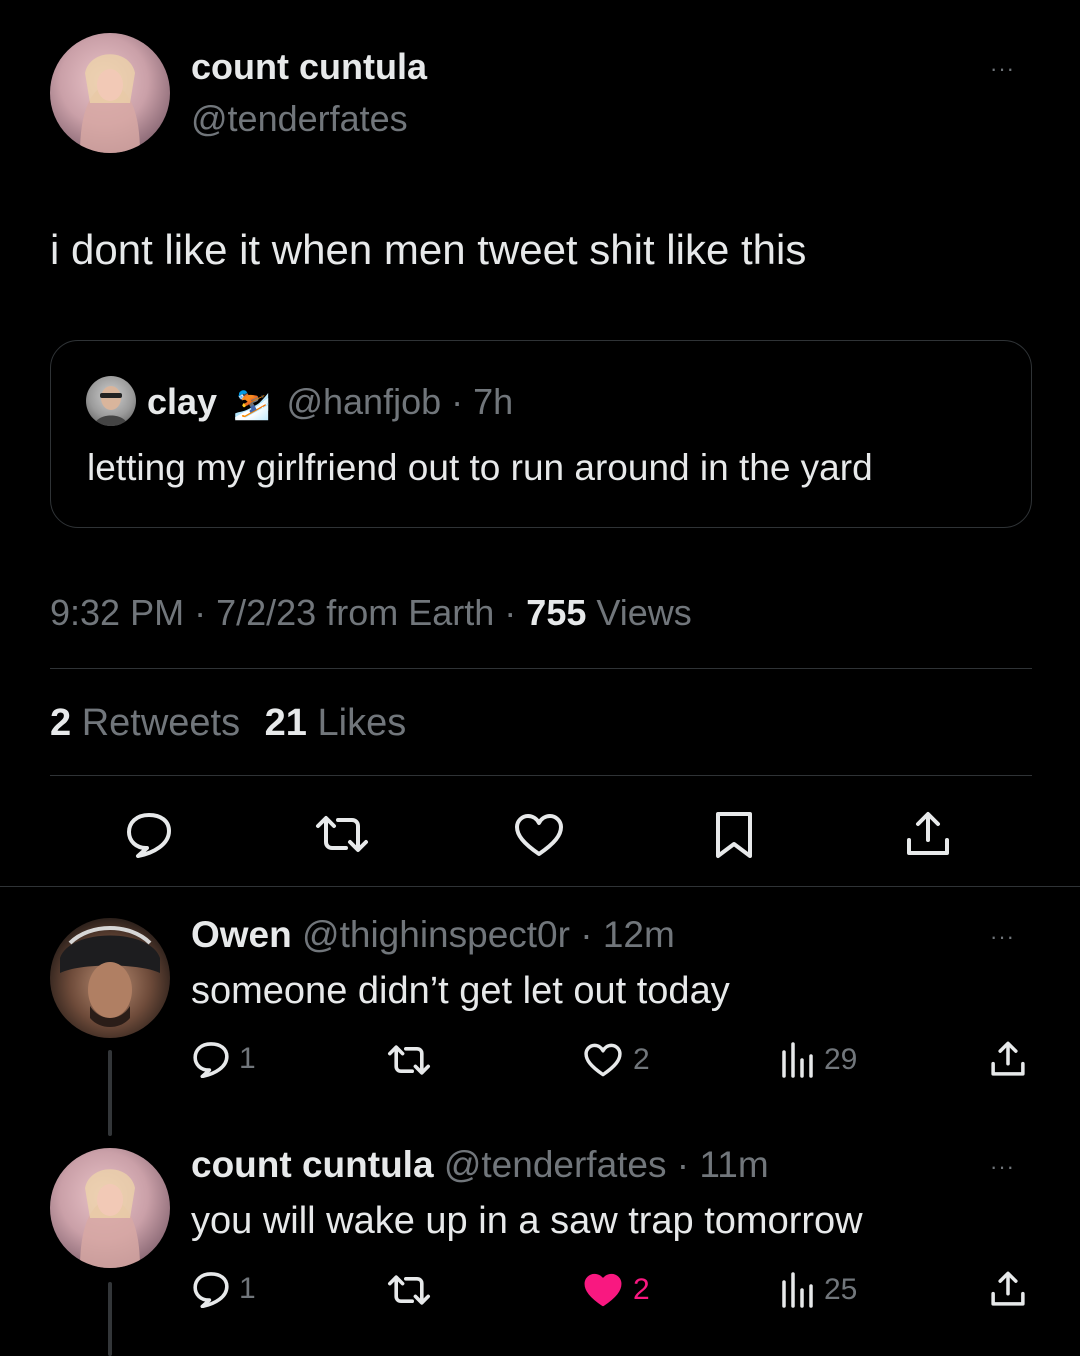  I want to click on tweet-stats: 2 Retweets 21 Likes, so click(228, 723).